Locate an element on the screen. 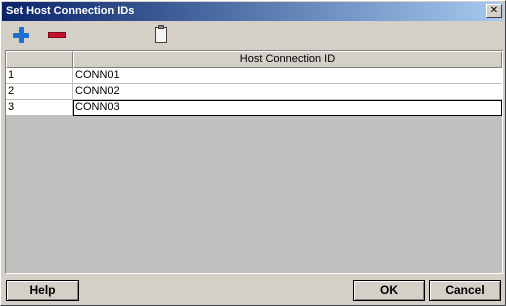 Image resolution: width=506 pixels, height=306 pixels. help-button: Help is located at coordinates (42, 290).